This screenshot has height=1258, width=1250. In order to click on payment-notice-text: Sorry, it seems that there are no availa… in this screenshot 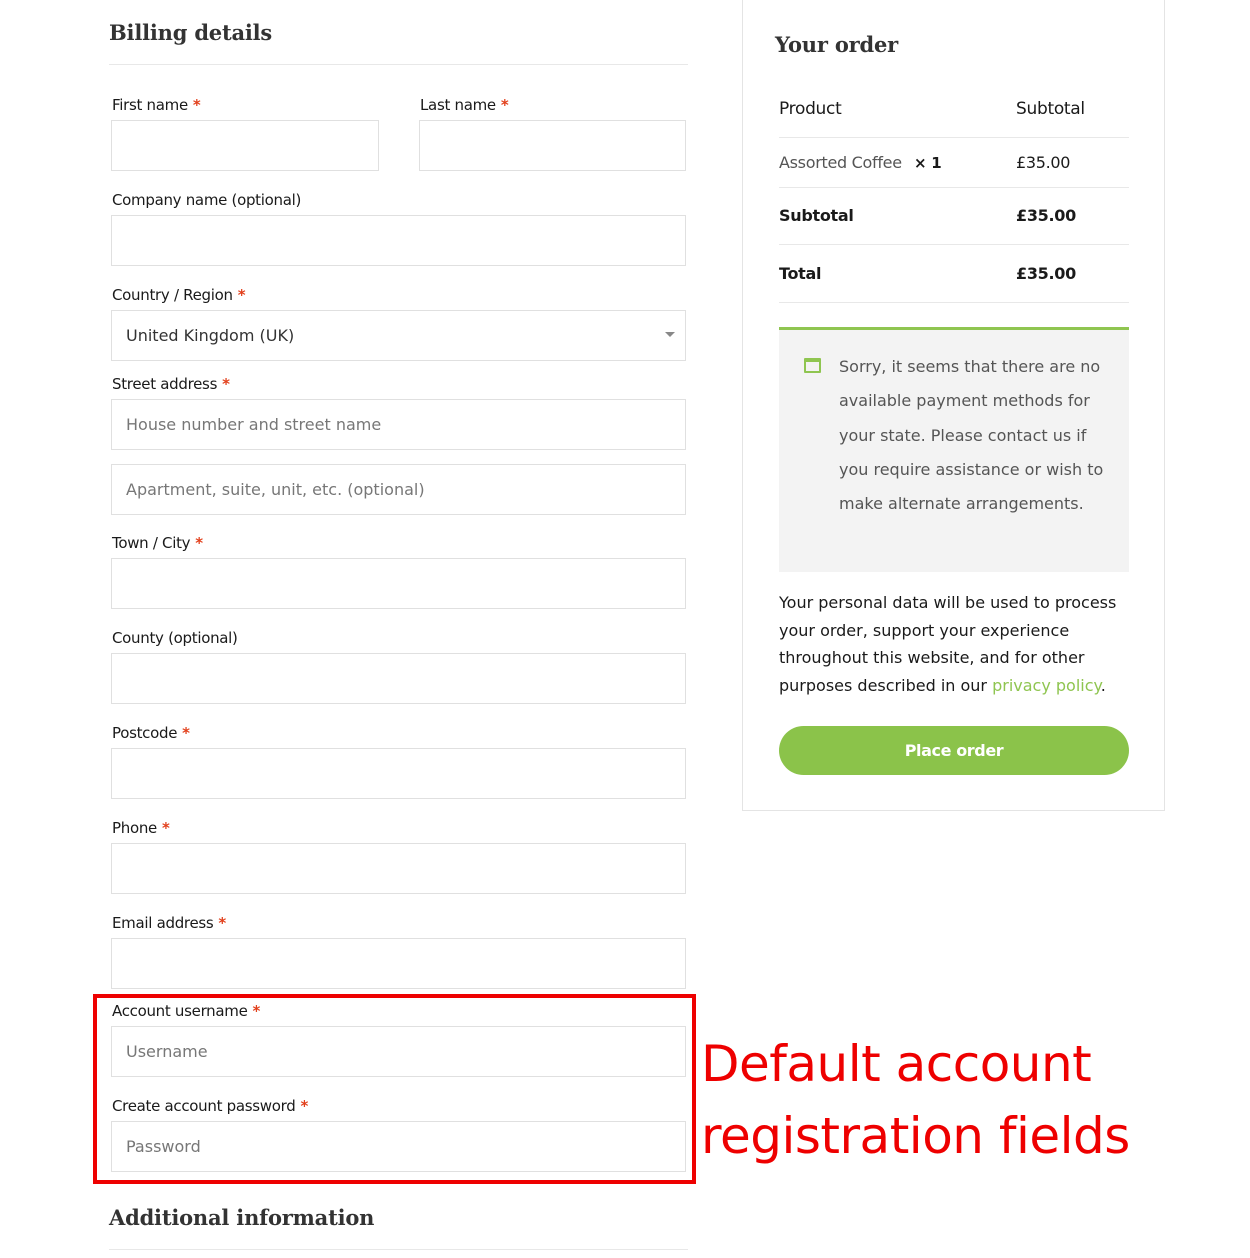, I will do `click(971, 435)`.